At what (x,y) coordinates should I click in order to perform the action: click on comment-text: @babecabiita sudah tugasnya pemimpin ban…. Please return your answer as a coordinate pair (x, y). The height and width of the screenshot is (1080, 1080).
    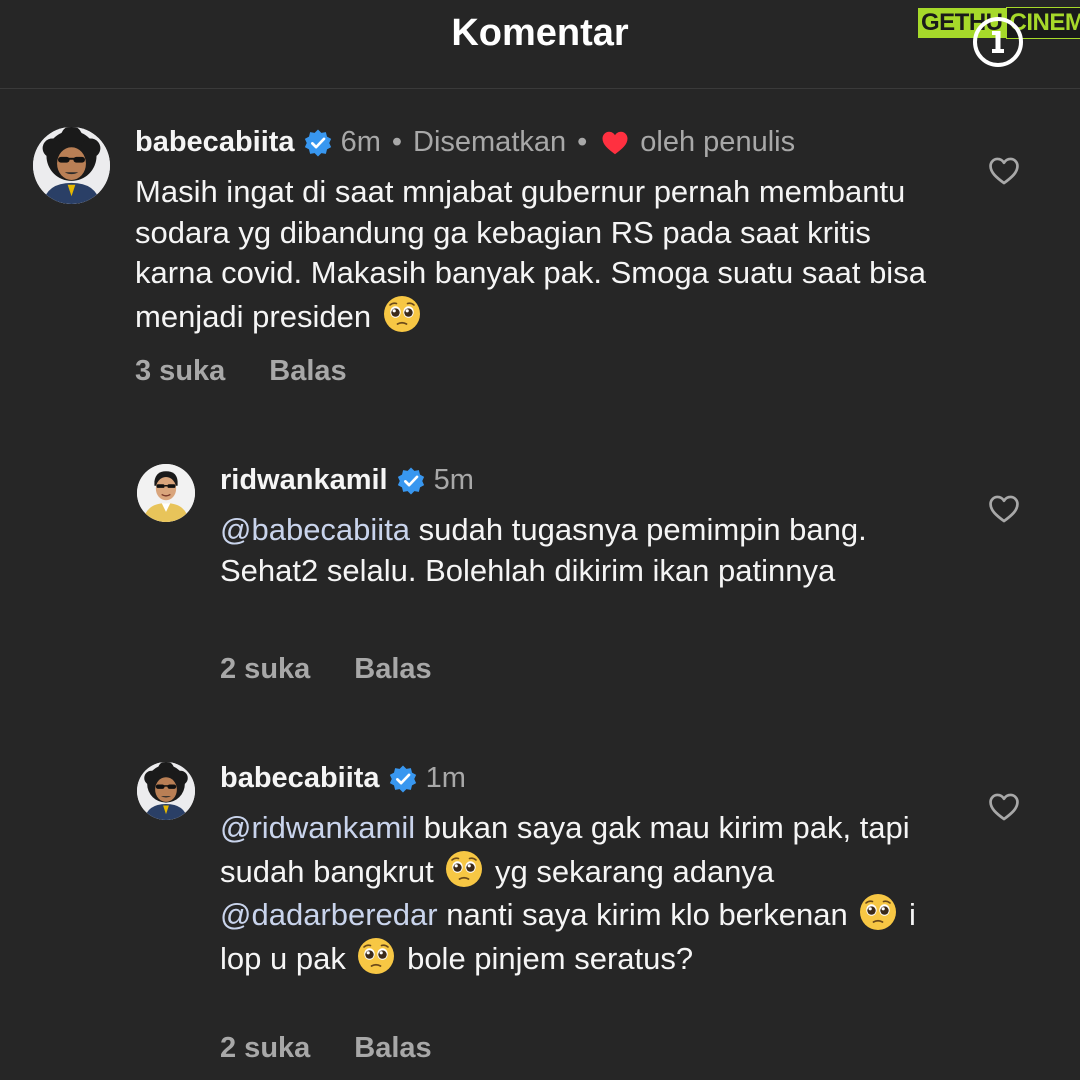
    Looking at the image, I should click on (570, 550).